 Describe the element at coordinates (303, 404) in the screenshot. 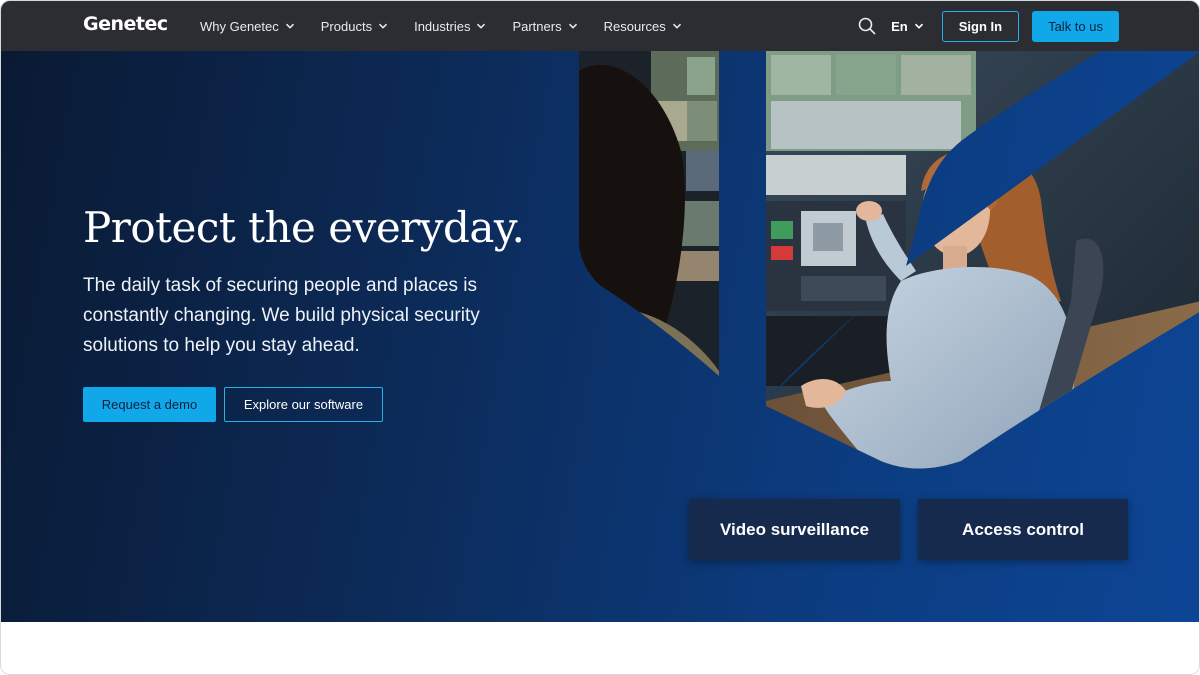

I see `explore-software-button: Explore our software` at that location.